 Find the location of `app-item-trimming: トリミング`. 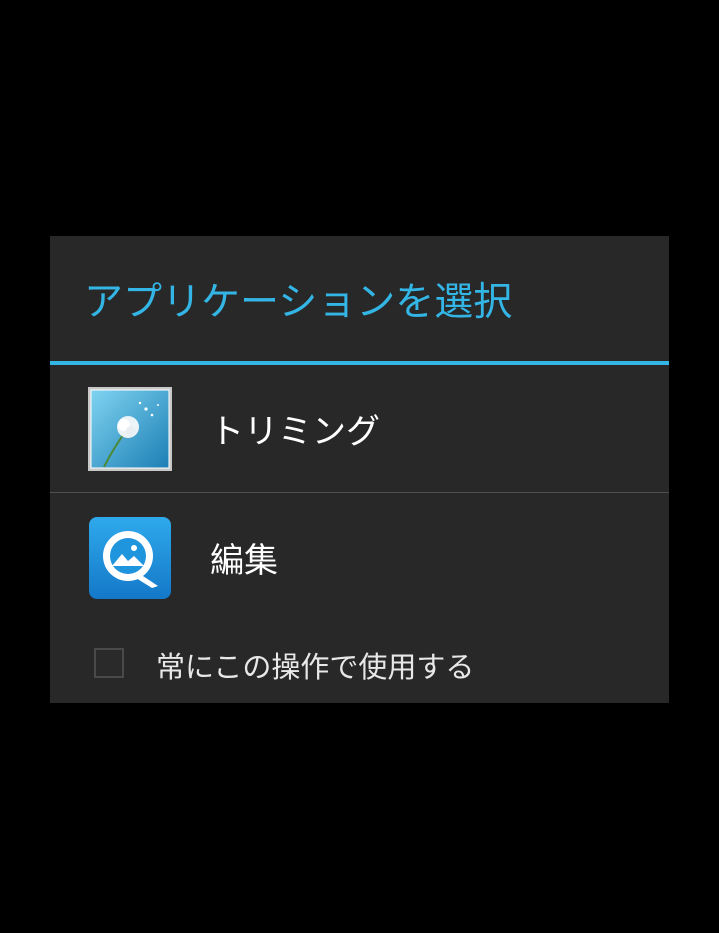

app-item-trimming: トリミング is located at coordinates (359, 429).